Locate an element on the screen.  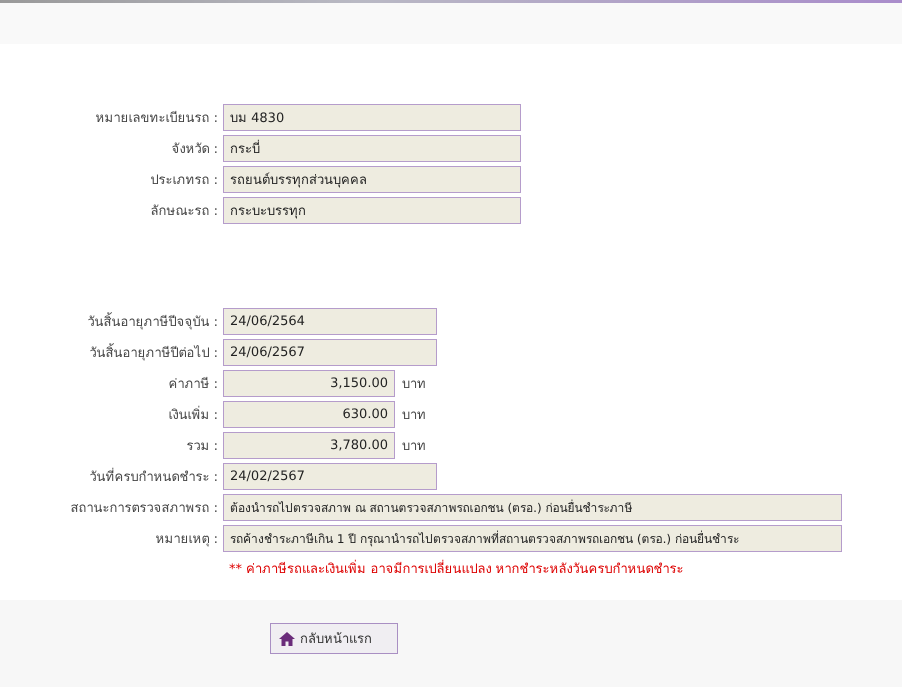
value-field: กระบี่ is located at coordinates (372, 148).